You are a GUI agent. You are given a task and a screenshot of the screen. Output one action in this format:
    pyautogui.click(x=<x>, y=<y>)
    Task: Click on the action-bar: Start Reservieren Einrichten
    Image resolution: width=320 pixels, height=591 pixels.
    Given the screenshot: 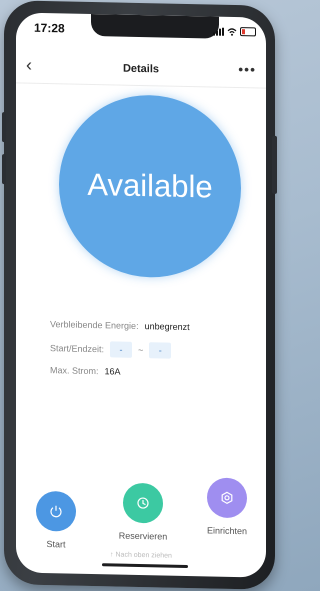 What is the action you would take?
    pyautogui.click(x=141, y=516)
    